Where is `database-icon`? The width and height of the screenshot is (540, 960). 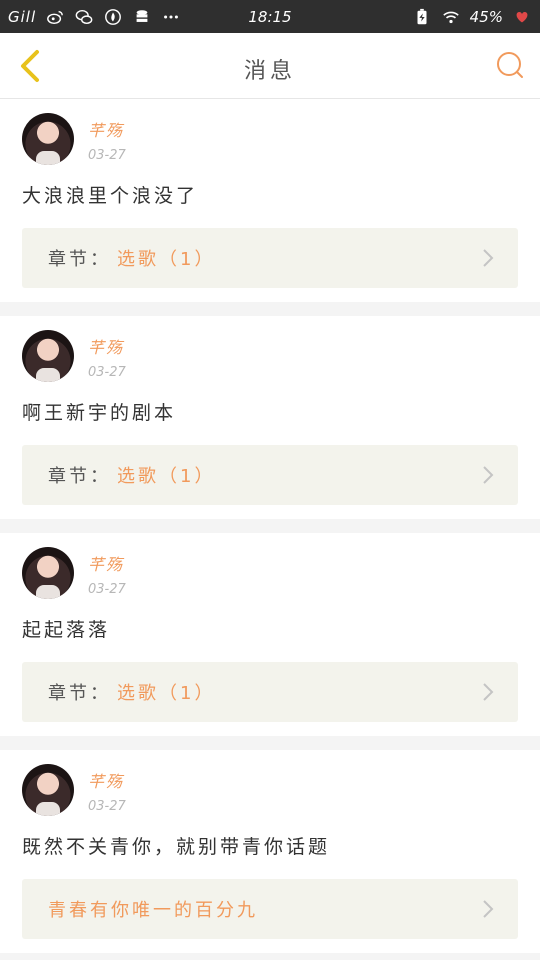 database-icon is located at coordinates (142, 17).